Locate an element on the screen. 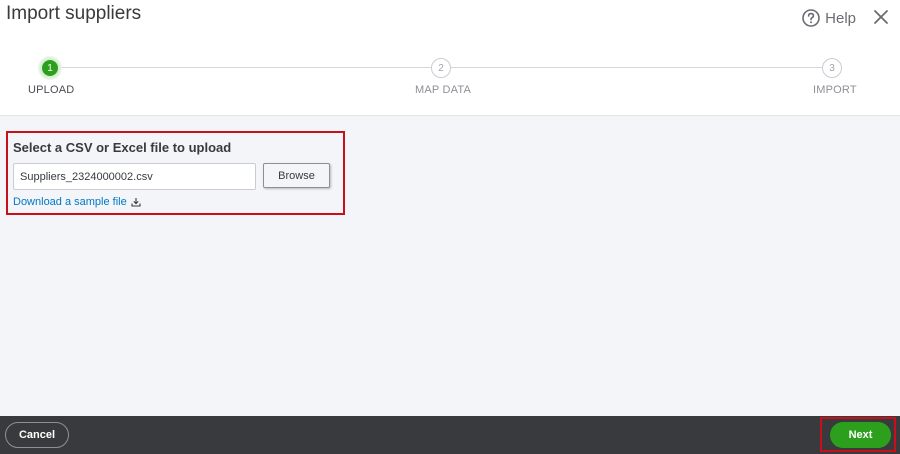  step-2-indicator: 2 is located at coordinates (441, 68).